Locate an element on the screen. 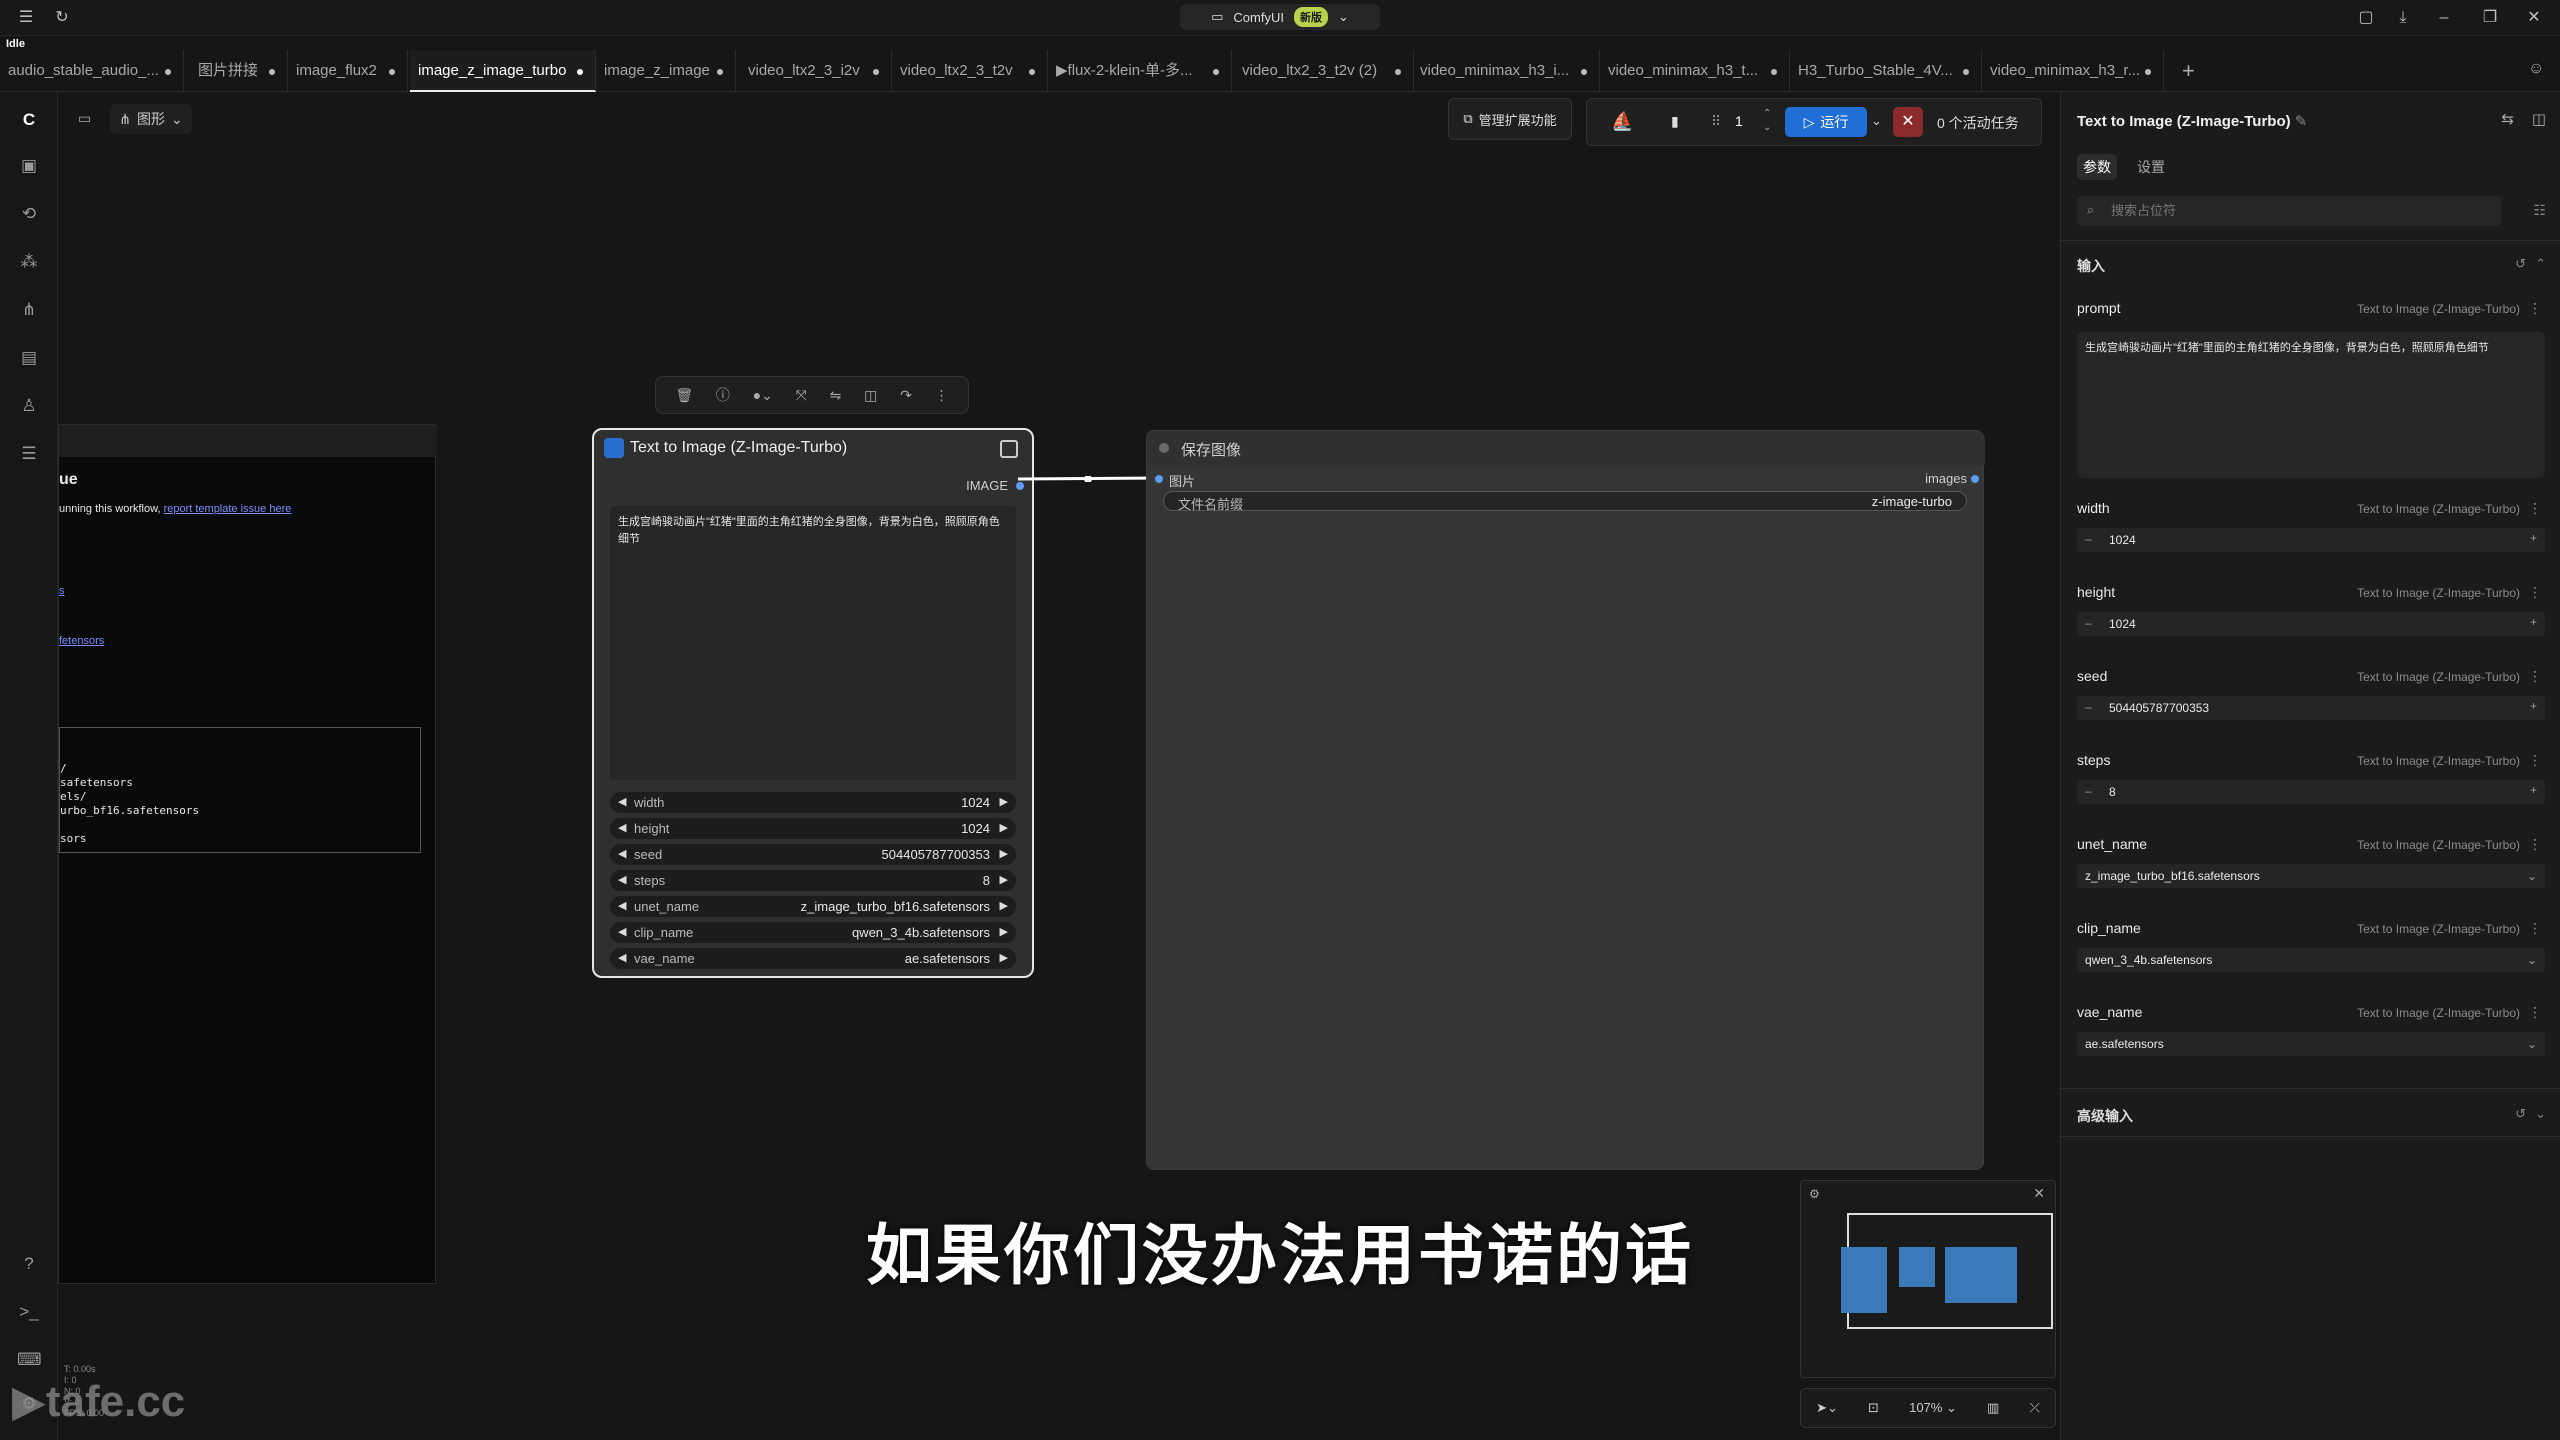 The image size is (2560, 1440). tab-video-ltx2-t2v-2: video_ltx2_3_t2v (2) is located at coordinates (1324, 71).